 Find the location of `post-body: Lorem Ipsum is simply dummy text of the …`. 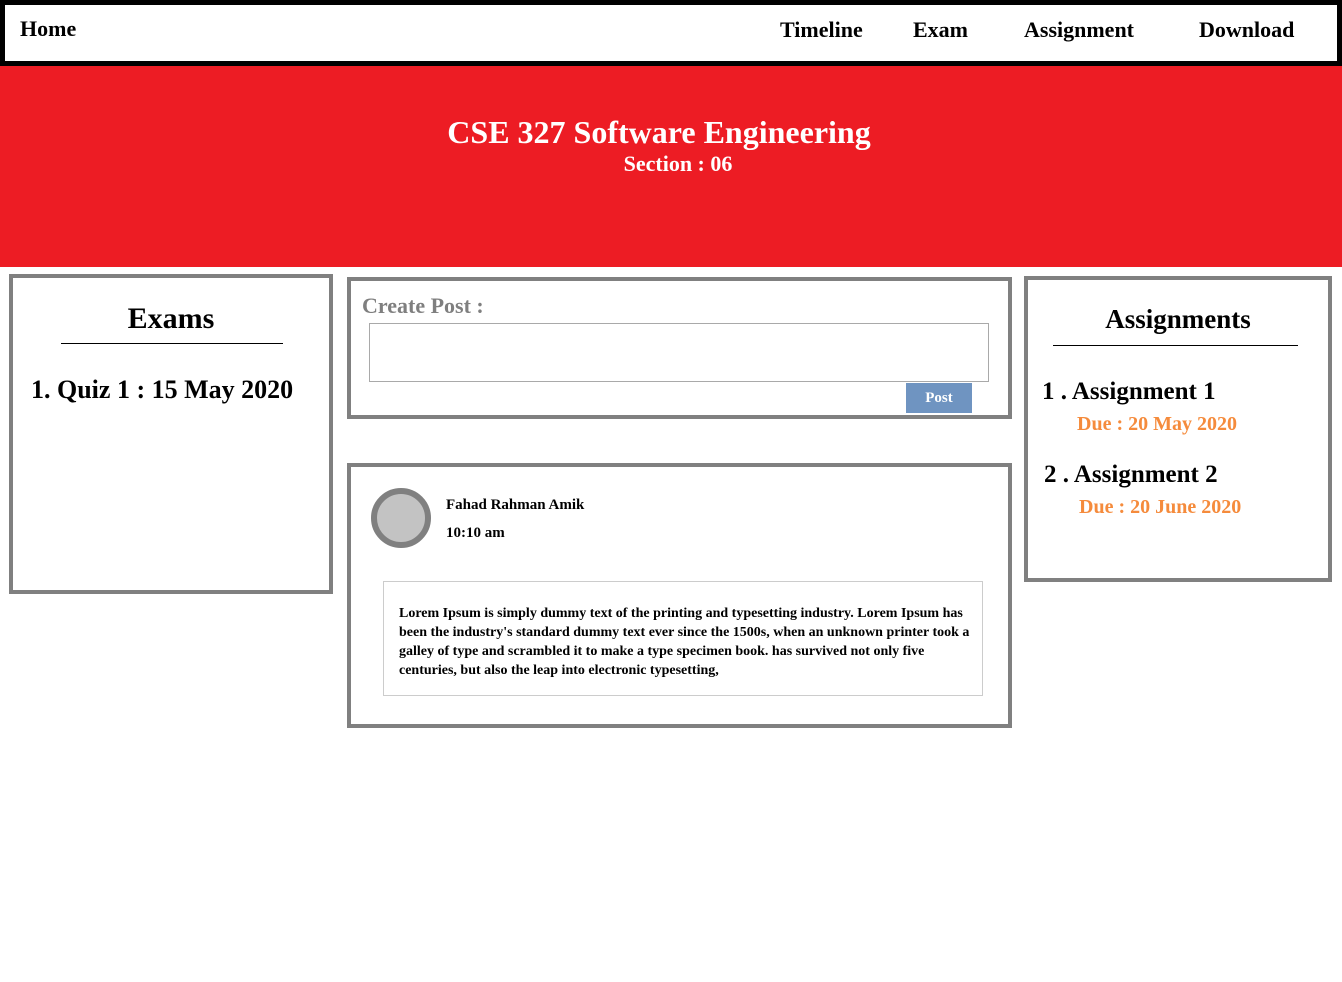

post-body: Lorem Ipsum is simply dummy text of the … is located at coordinates (683, 638).